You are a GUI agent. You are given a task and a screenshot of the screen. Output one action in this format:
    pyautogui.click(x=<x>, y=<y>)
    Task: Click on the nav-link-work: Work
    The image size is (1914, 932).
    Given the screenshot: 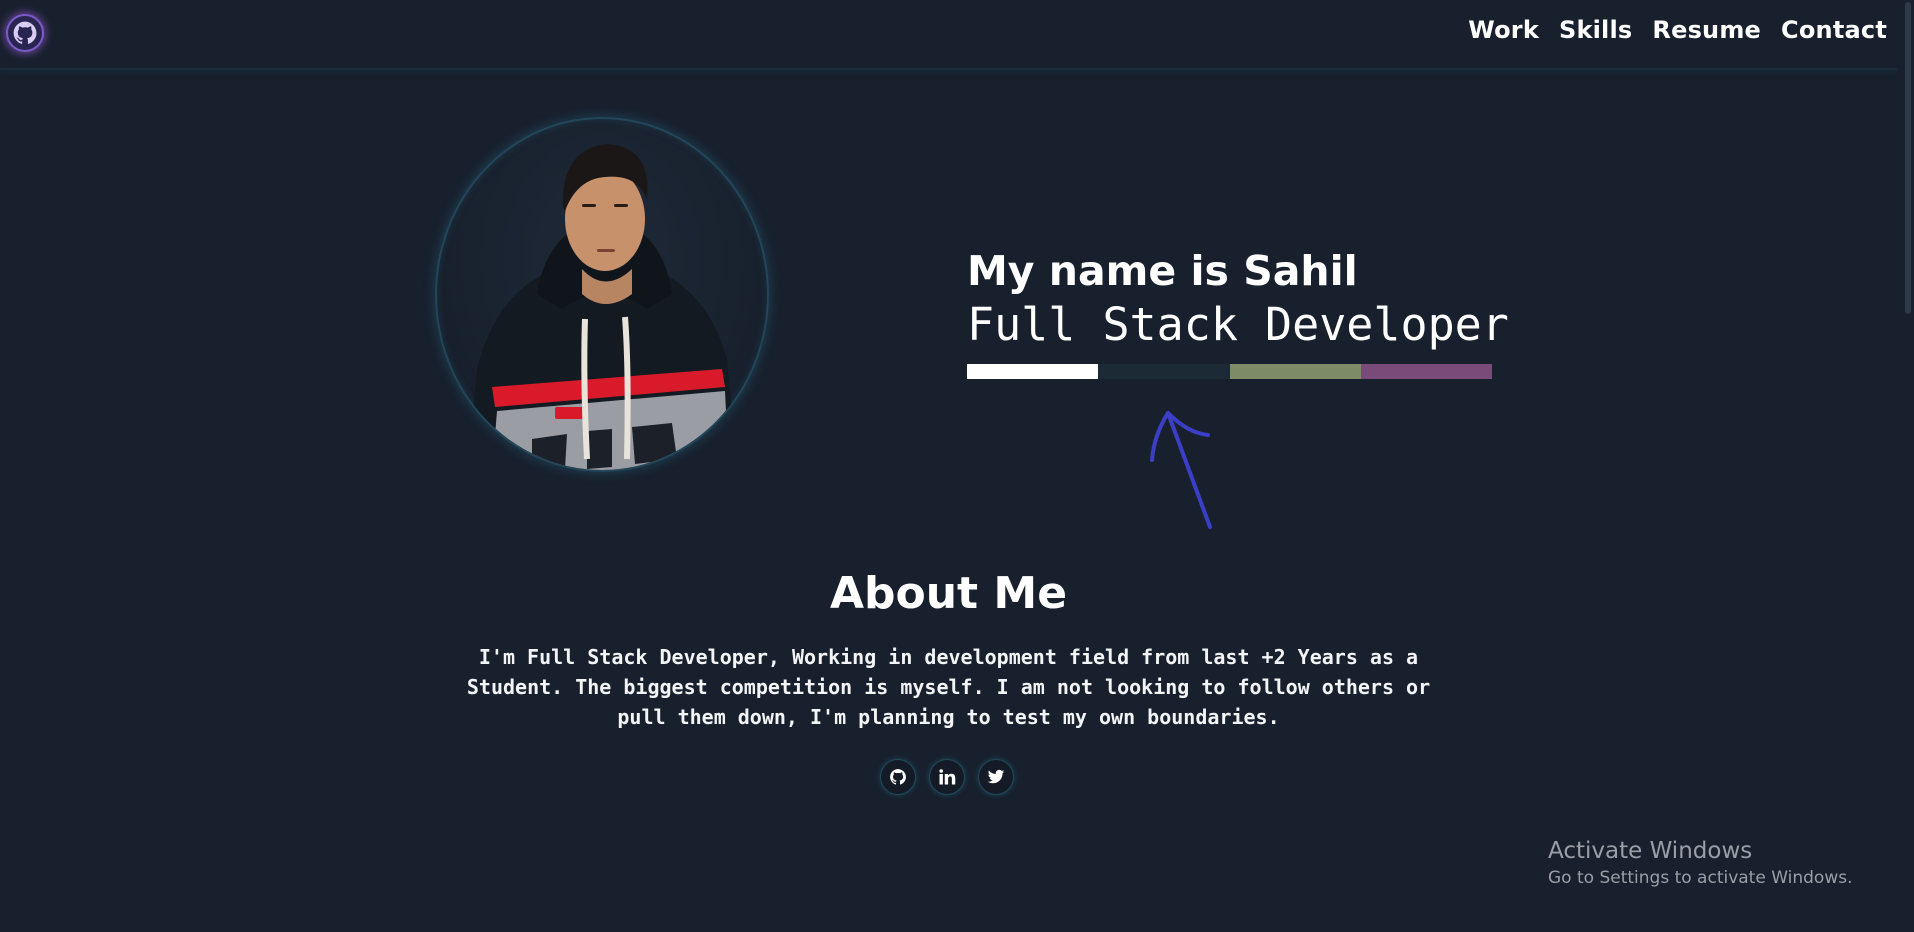 What is the action you would take?
    pyautogui.click(x=1503, y=30)
    